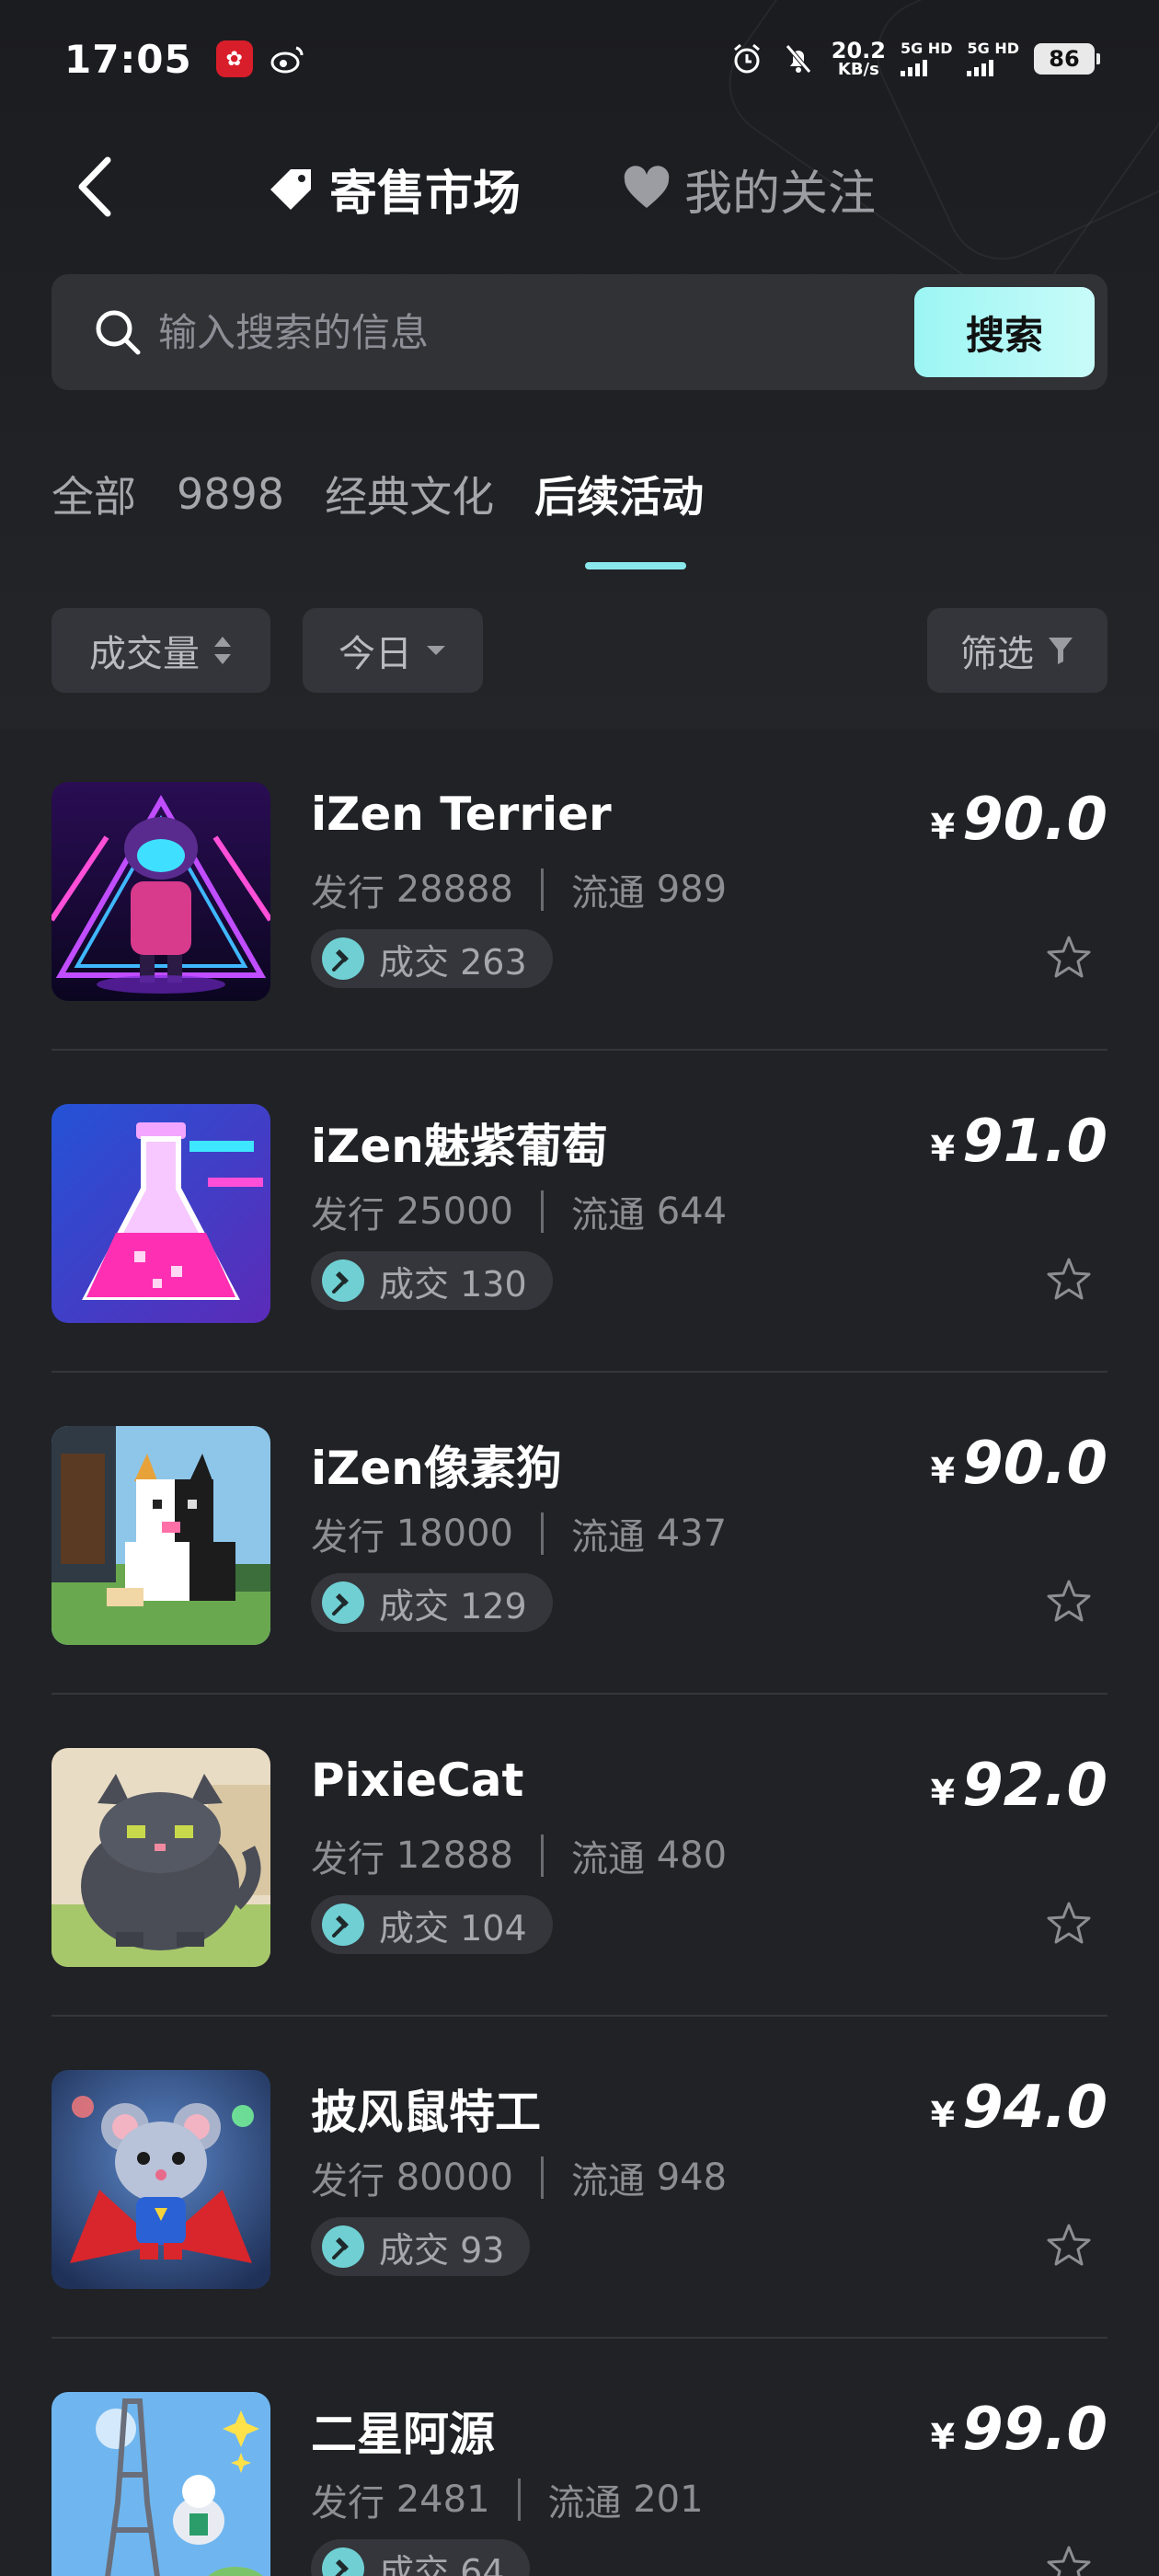  Describe the element at coordinates (409, 494) in the screenshot. I see `tab-classic-culture: 经典文化` at that location.